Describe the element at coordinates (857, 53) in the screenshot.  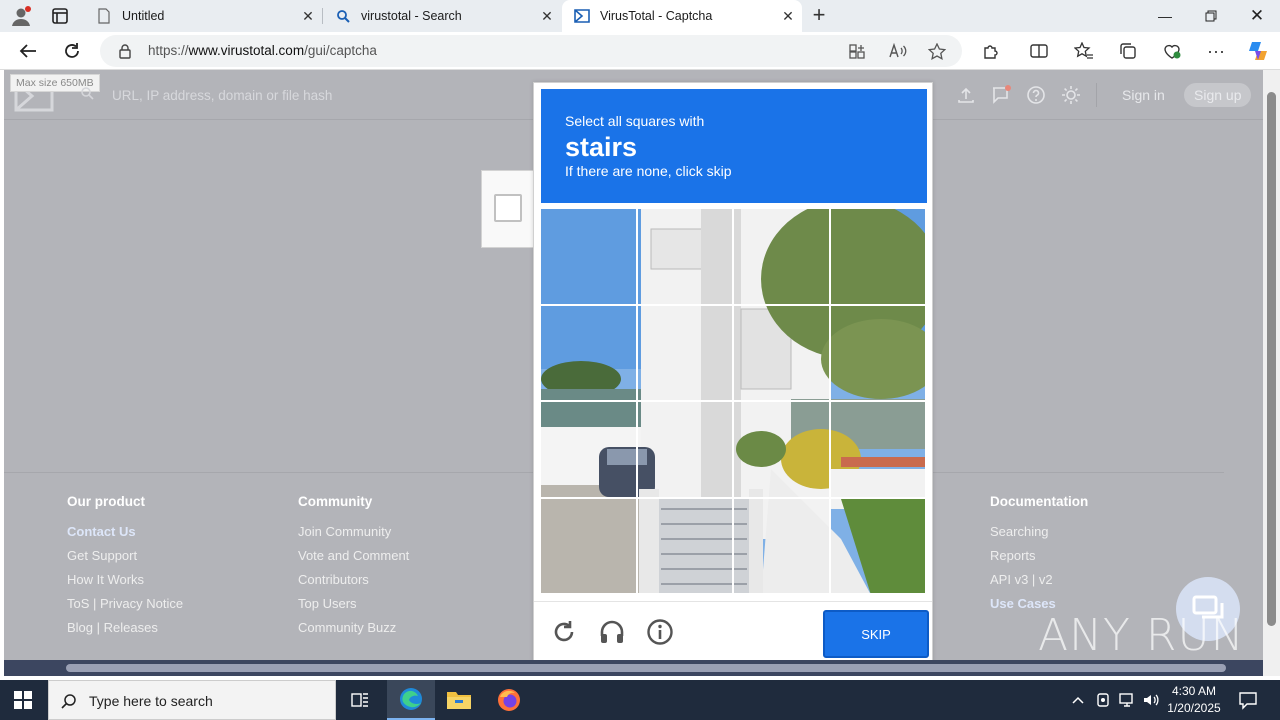
I see `app-available-icon` at that location.